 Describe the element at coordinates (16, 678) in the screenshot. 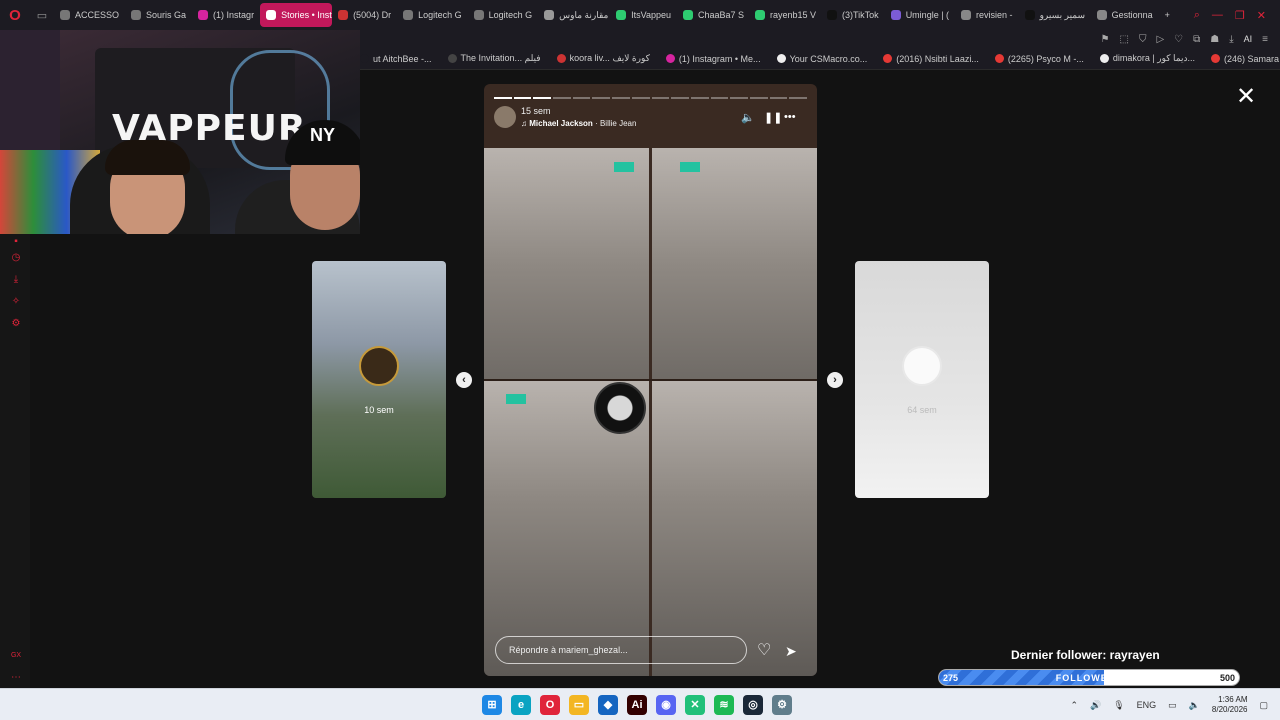

I see `more-sidebar-icon: ⋯` at that location.